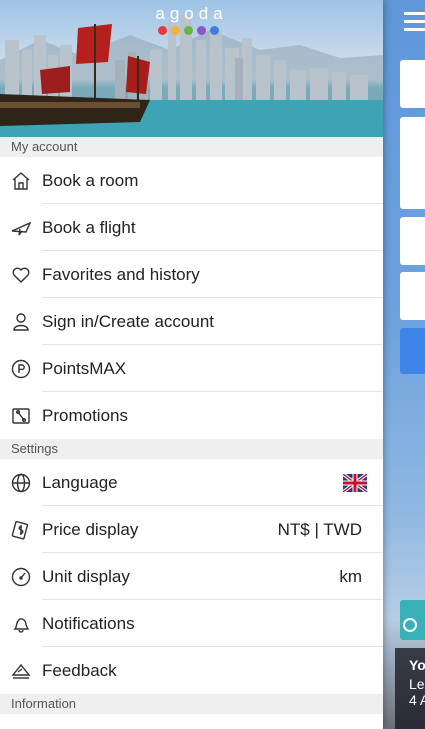  What do you see at coordinates (414, 22) in the screenshot?
I see `hamburger-menu-icon` at bounding box center [414, 22].